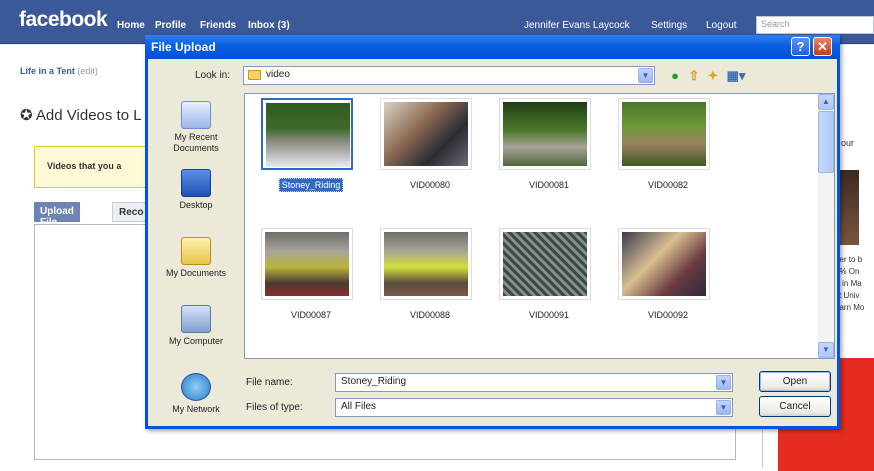 This screenshot has width=874, height=471. What do you see at coordinates (736, 76) in the screenshot?
I see `views-menu-icon: ▦▾` at bounding box center [736, 76].